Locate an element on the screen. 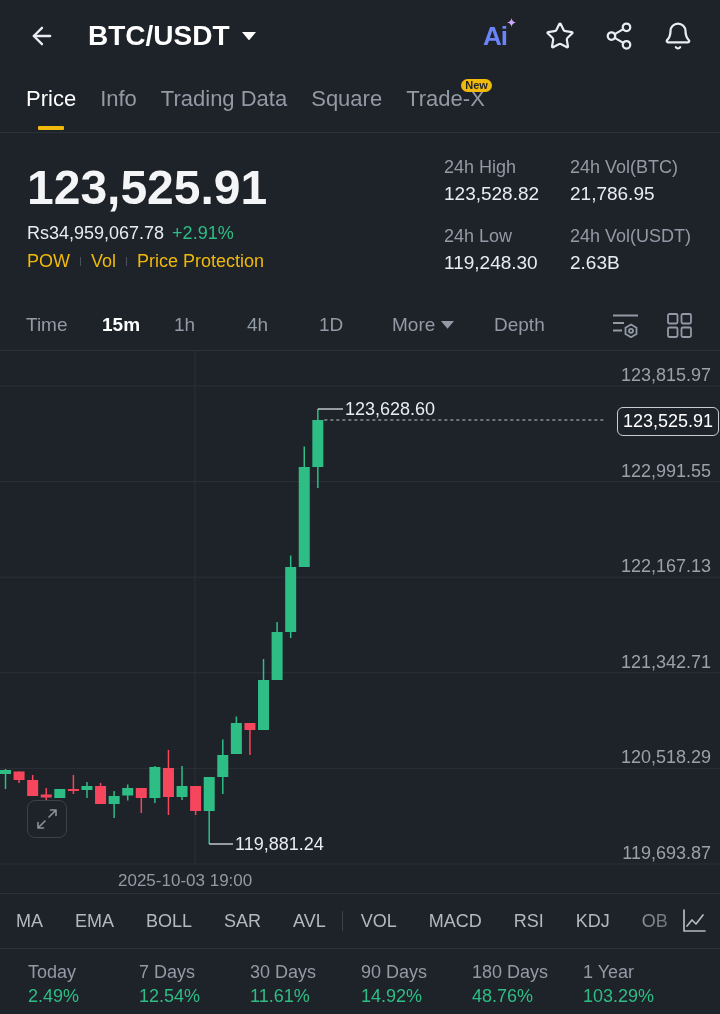 The image size is (720, 1014). indicator-tab: KDJ is located at coordinates (592, 921).